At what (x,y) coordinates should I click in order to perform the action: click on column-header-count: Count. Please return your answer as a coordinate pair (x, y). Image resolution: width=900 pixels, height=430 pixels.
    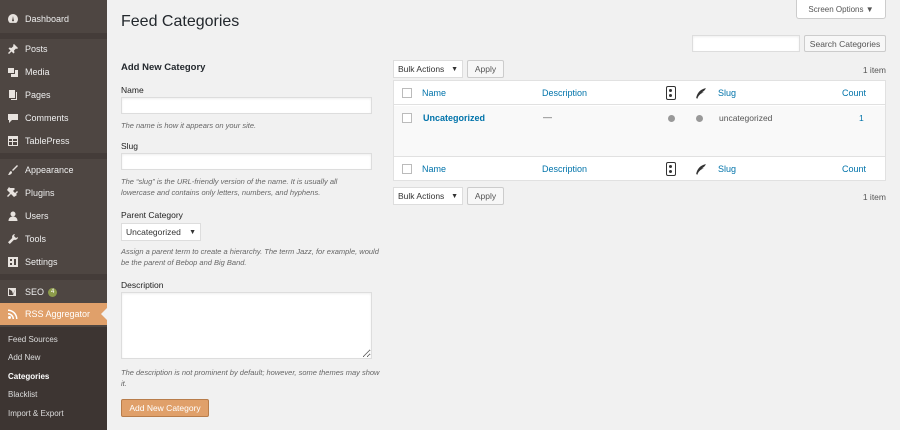
    Looking at the image, I should click on (854, 93).